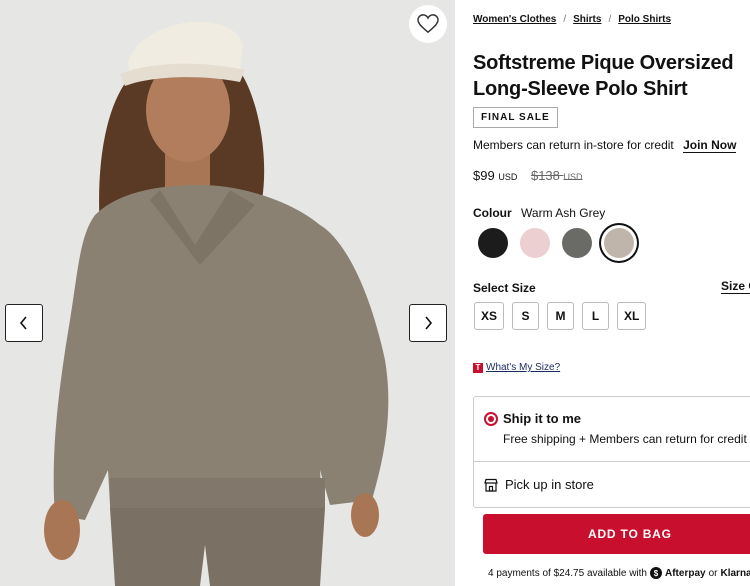  I want to click on colour-swatch-grey, so click(577, 243).